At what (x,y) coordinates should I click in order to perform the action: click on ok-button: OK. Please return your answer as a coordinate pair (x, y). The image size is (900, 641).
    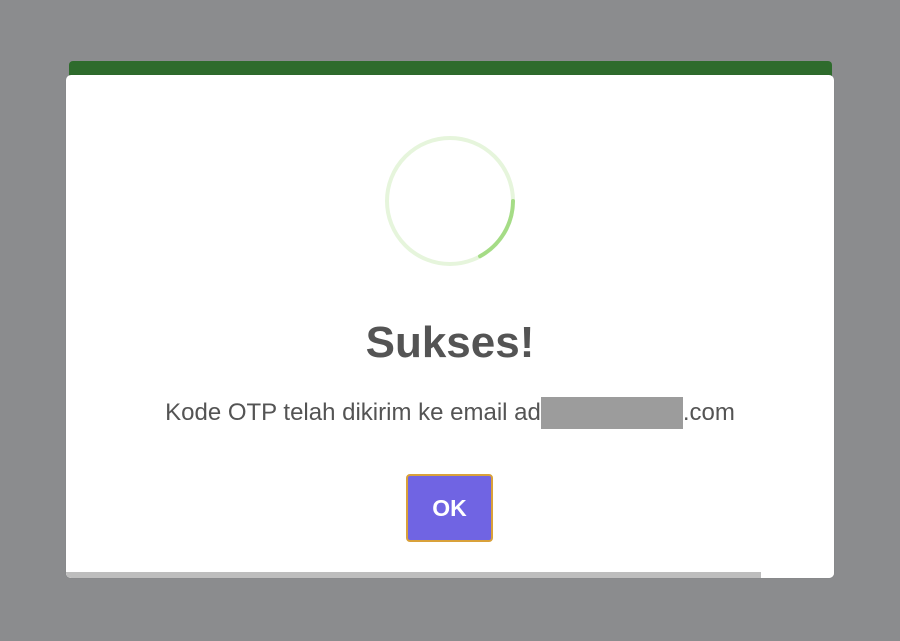
    Looking at the image, I should click on (449, 508).